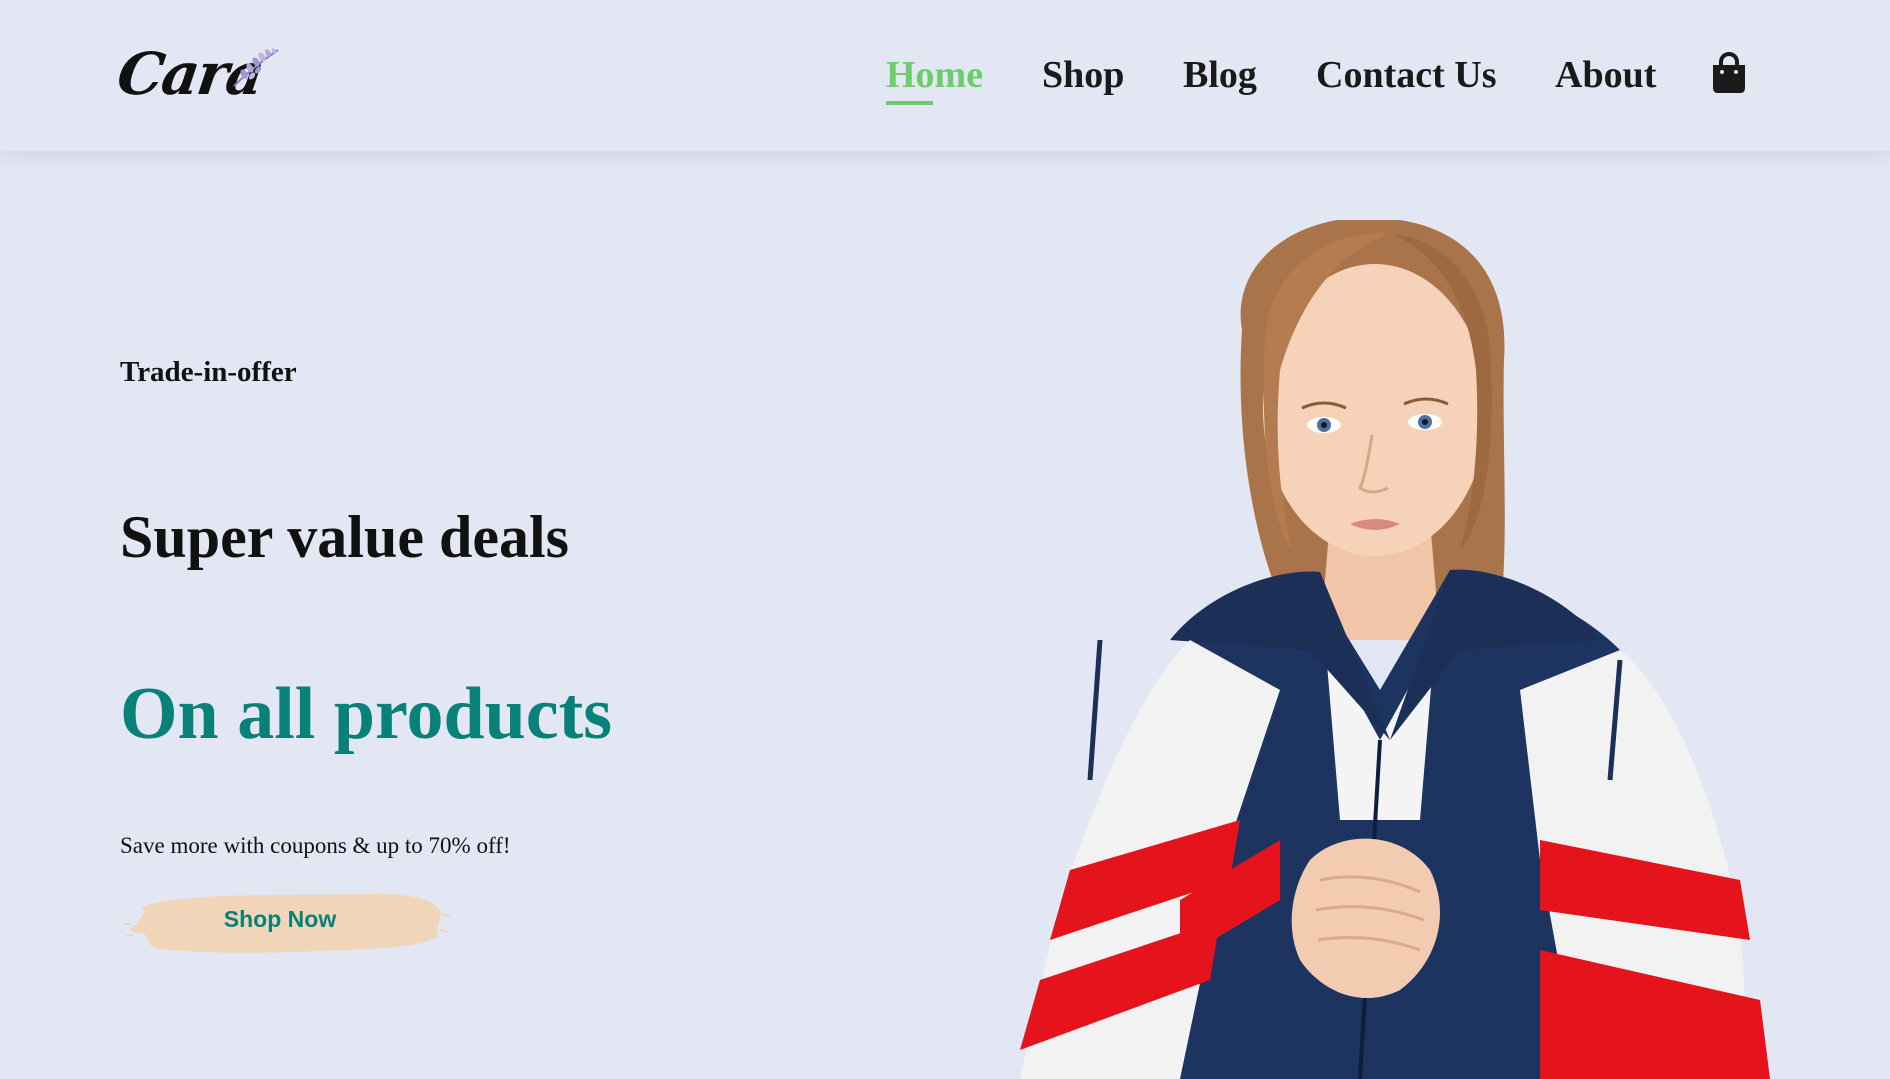 The image size is (1890, 1079). Describe the element at coordinates (1083, 75) in the screenshot. I see `nav-item-shop: Shop` at that location.